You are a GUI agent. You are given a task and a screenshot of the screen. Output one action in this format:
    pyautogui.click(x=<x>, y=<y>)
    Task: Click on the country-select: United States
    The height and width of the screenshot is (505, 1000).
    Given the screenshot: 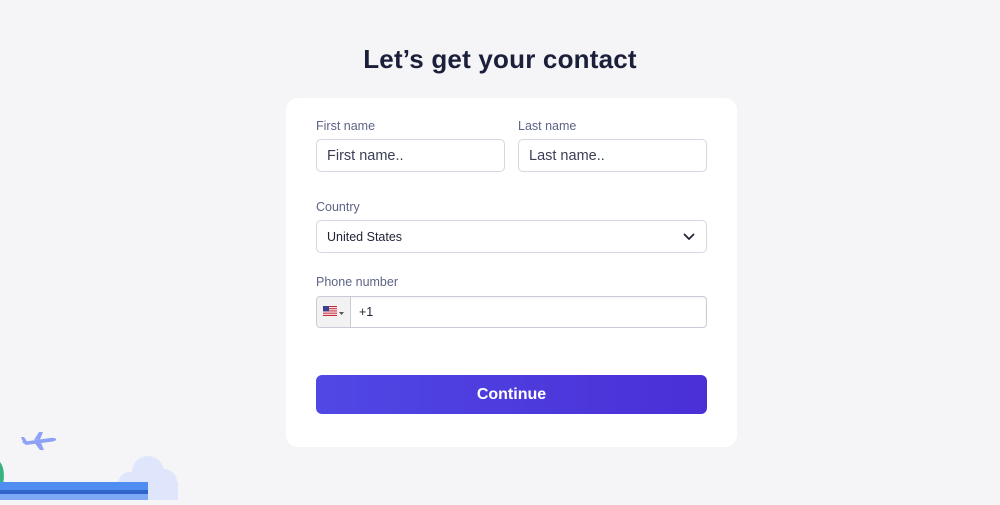 What is the action you would take?
    pyautogui.click(x=511, y=236)
    